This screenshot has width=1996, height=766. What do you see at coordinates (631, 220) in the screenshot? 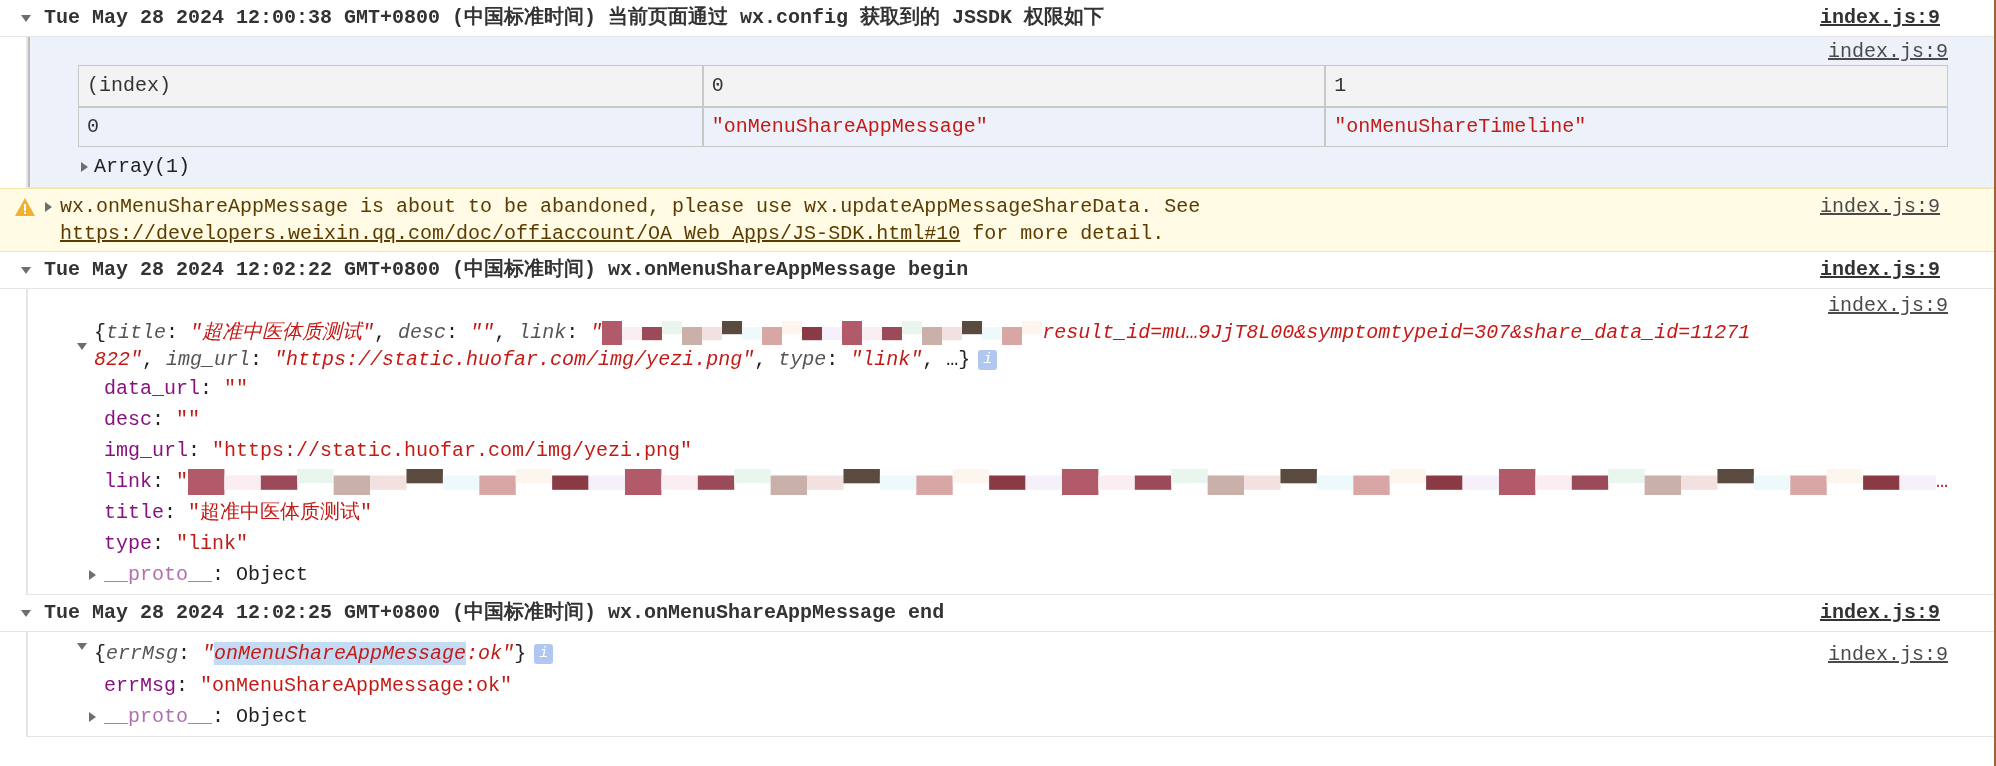
I see `warning-message: wx.onMenuShareAppMessage is about to be abandoned, please use wx.updateAppMessageShareData. See https://developers.weixin.qq.com/doc/offiaccount/OA_Web_Apps/JS-SDK.html#10 for more detail.` at bounding box center [631, 220].